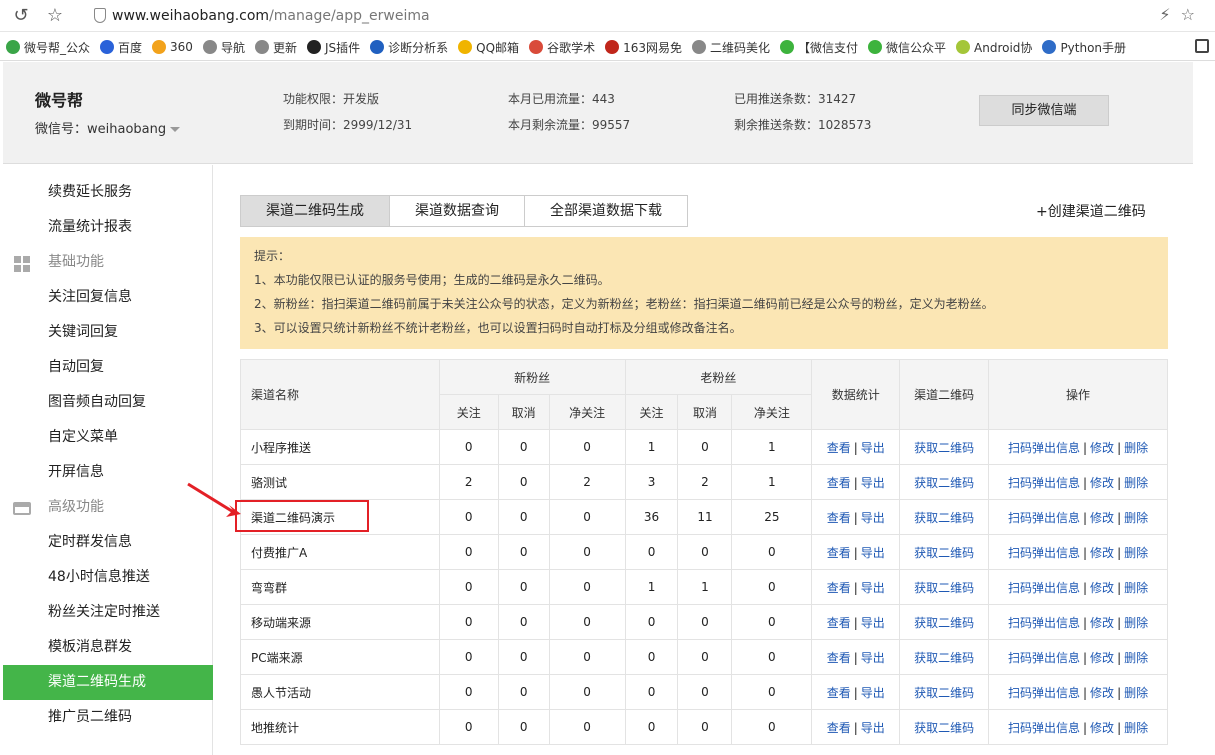 Image resolution: width=1215 pixels, height=755 pixels. What do you see at coordinates (907, 46) in the screenshot?
I see `bookmark-item: 微信公众平` at bounding box center [907, 46].